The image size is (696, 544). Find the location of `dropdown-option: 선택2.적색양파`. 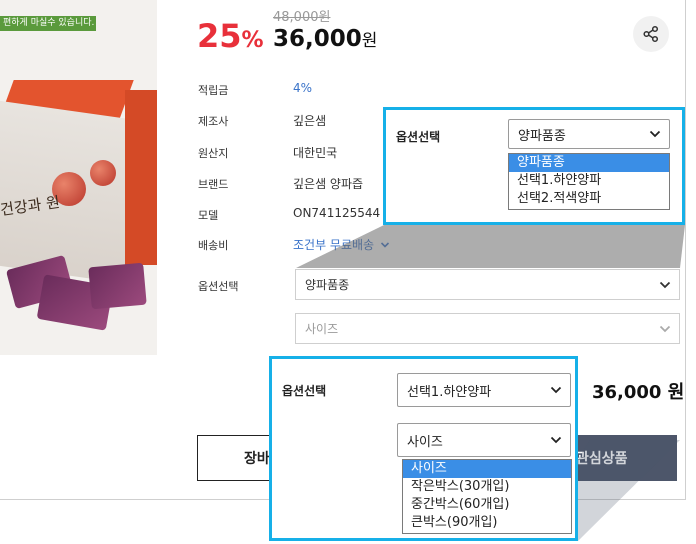

dropdown-option: 선택2.적색양파 is located at coordinates (589, 199).